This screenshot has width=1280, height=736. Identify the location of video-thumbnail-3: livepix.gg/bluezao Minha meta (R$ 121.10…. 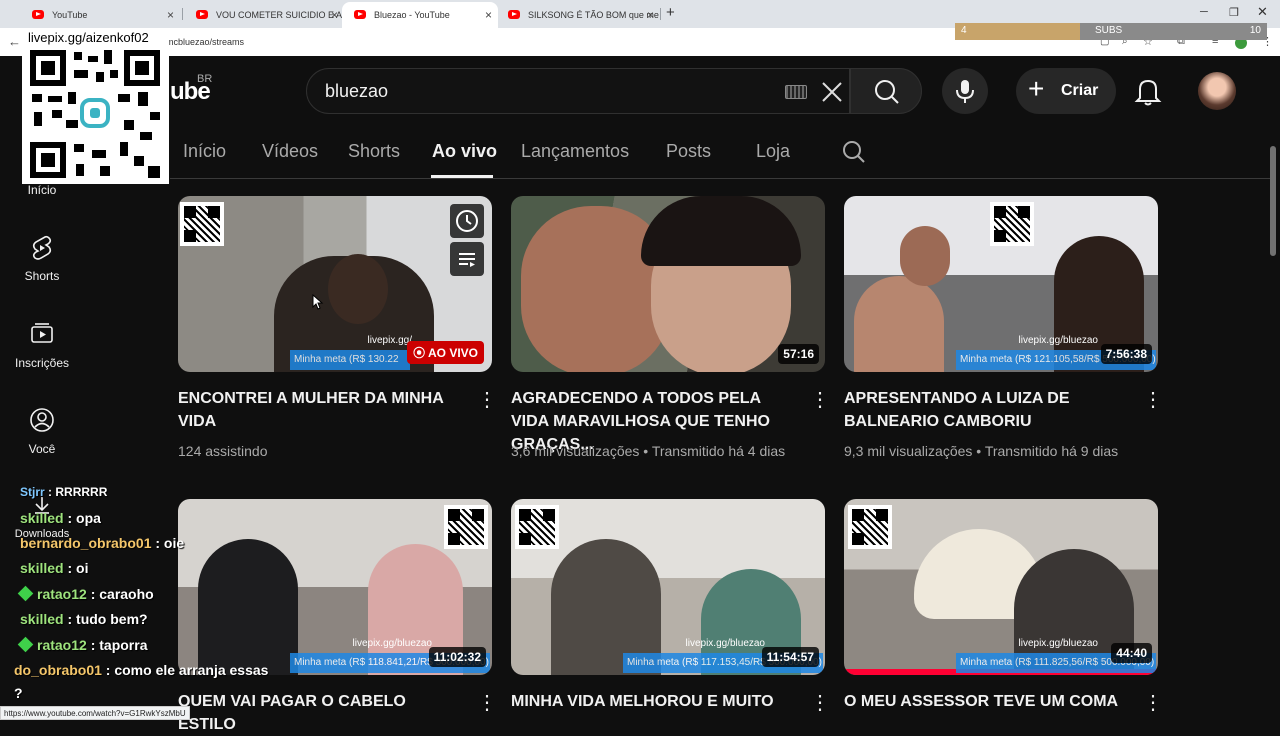
(1001, 284).